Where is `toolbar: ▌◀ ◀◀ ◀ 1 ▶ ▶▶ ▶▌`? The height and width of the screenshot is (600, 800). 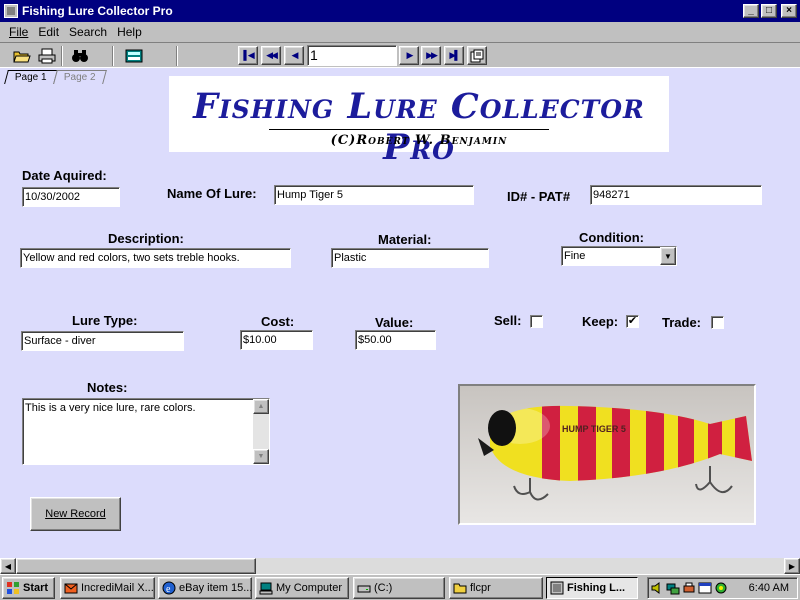 toolbar: ▌◀ ◀◀ ◀ 1 ▶ ▶▶ ▶▌ is located at coordinates (400, 55).